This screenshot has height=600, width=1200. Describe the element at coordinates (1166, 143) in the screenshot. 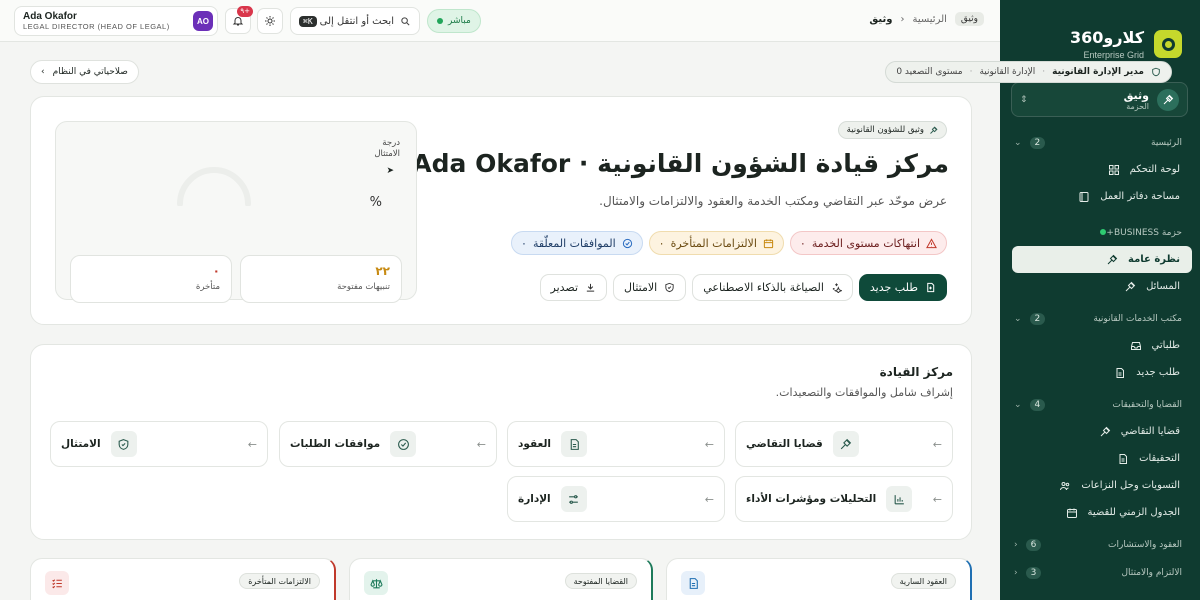

I see `nav-section-label: الرئيسية` at that location.